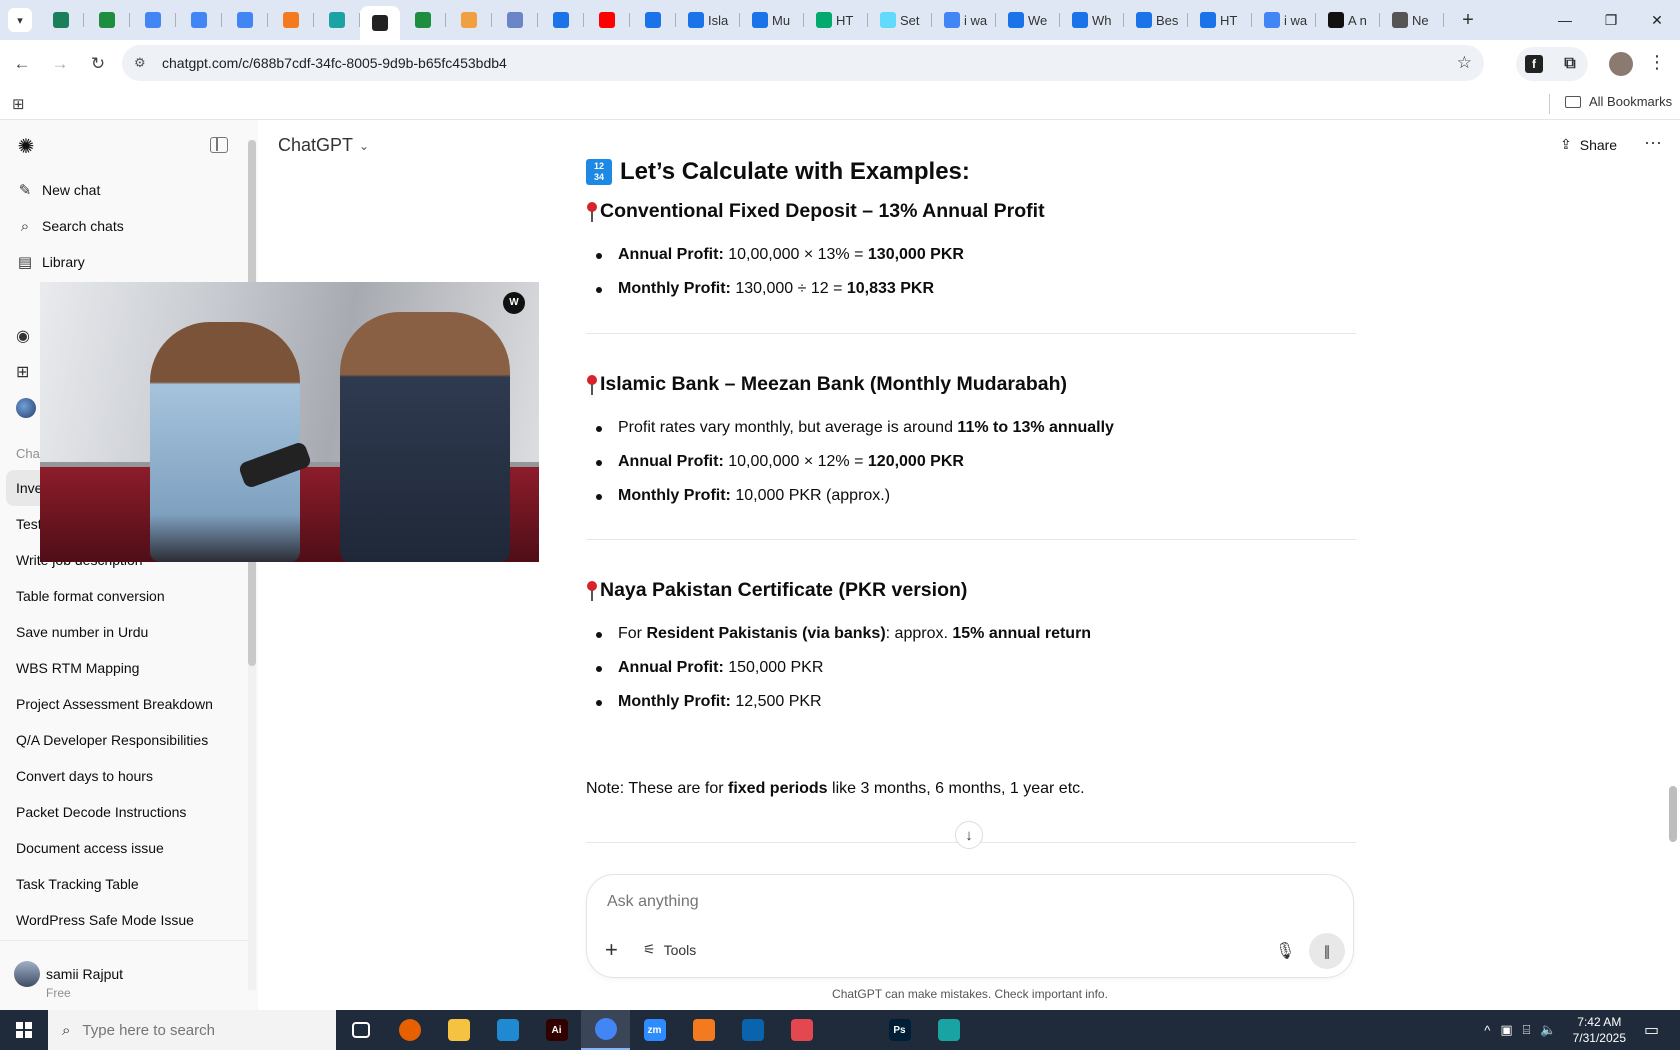 Image resolution: width=1680 pixels, height=1050 pixels. What do you see at coordinates (323, 145) in the screenshot?
I see `model-selector: ChatGPT ⌄` at bounding box center [323, 145].